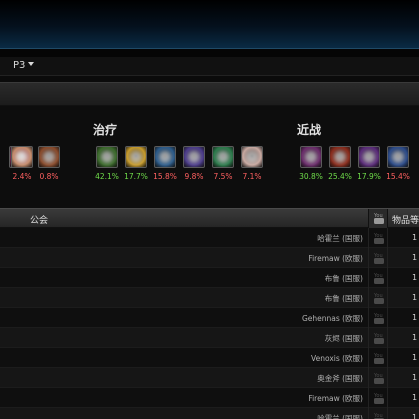 This screenshot has width=419, height=419. What do you see at coordinates (309, 130) in the screenshot?
I see `group-title-melee: 近战` at bounding box center [309, 130].